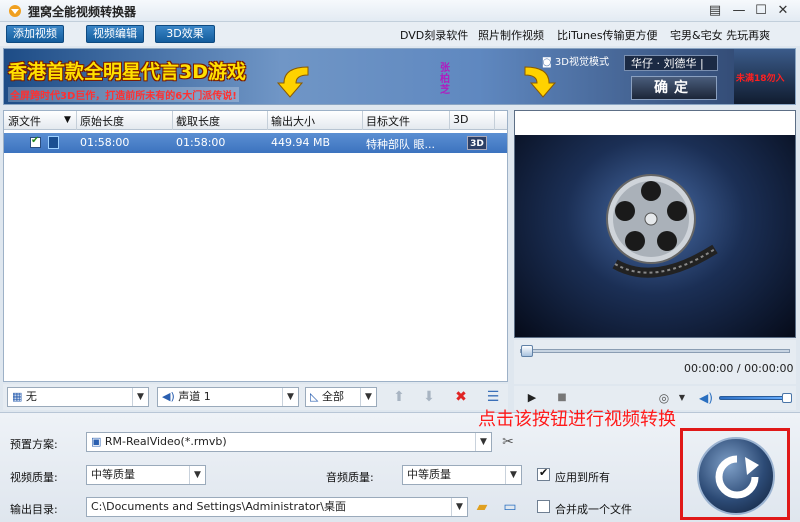  Describe the element at coordinates (783, 11) in the screenshot. I see `close-button: ✕` at that location.